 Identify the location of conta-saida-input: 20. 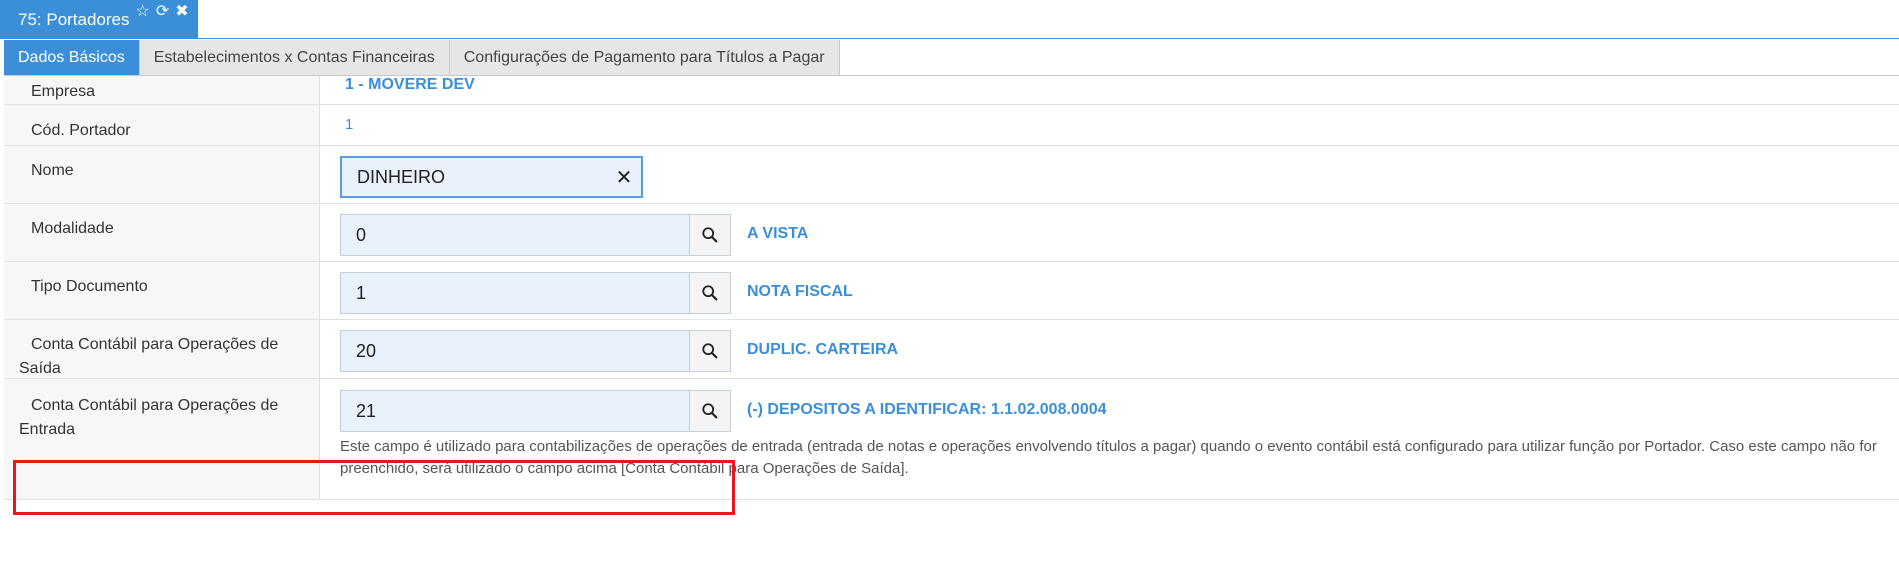
(515, 351).